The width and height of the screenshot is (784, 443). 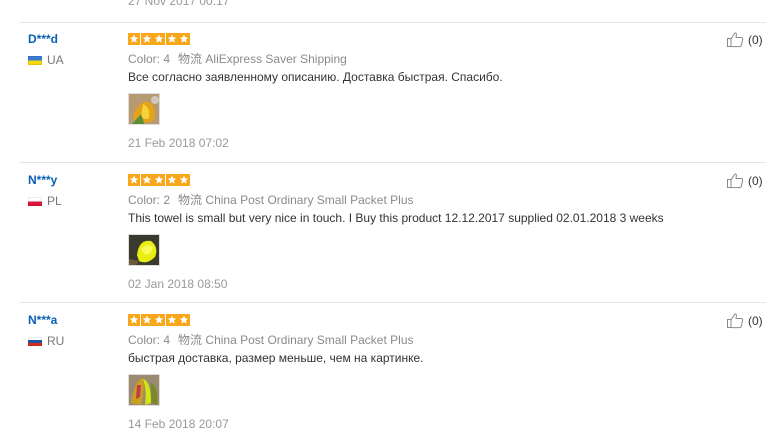 I want to click on flag-ru-icon, so click(x=35, y=341).